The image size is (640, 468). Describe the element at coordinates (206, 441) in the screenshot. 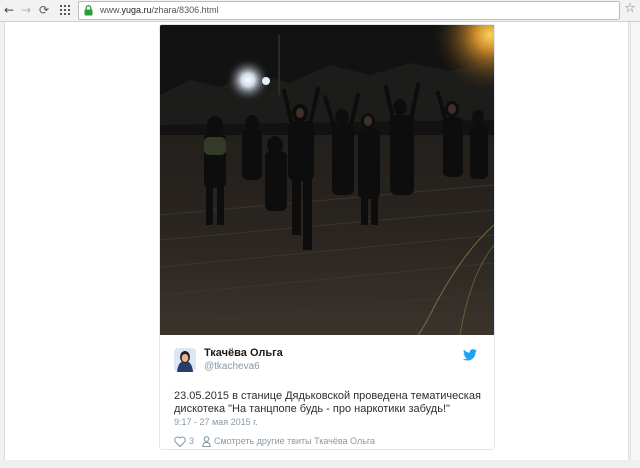

I see `person-icon` at that location.